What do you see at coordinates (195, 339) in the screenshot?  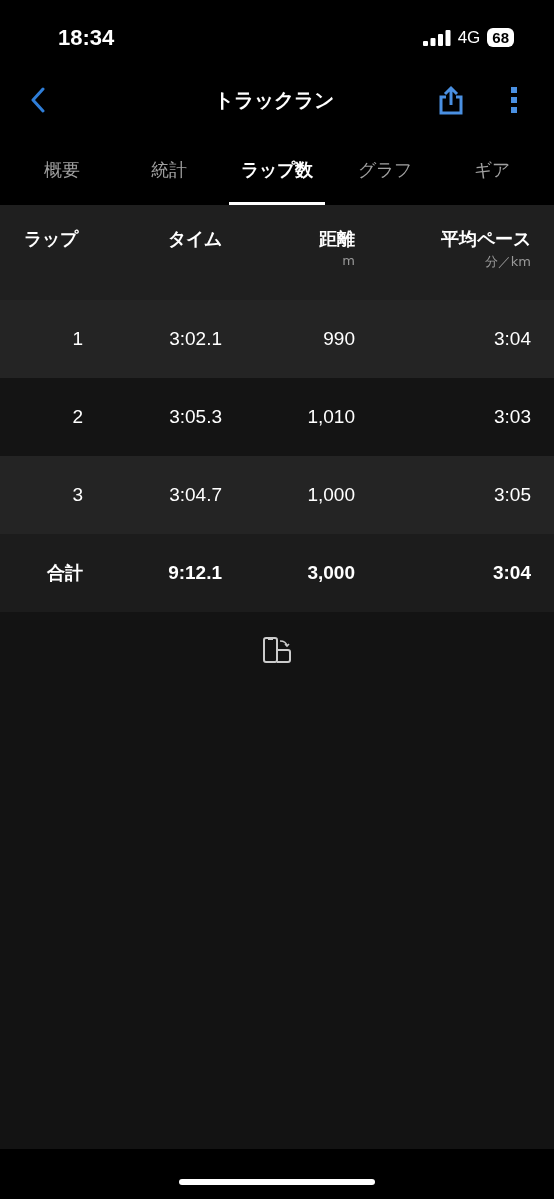 I see `table-cell-text: 3:02.1` at bounding box center [195, 339].